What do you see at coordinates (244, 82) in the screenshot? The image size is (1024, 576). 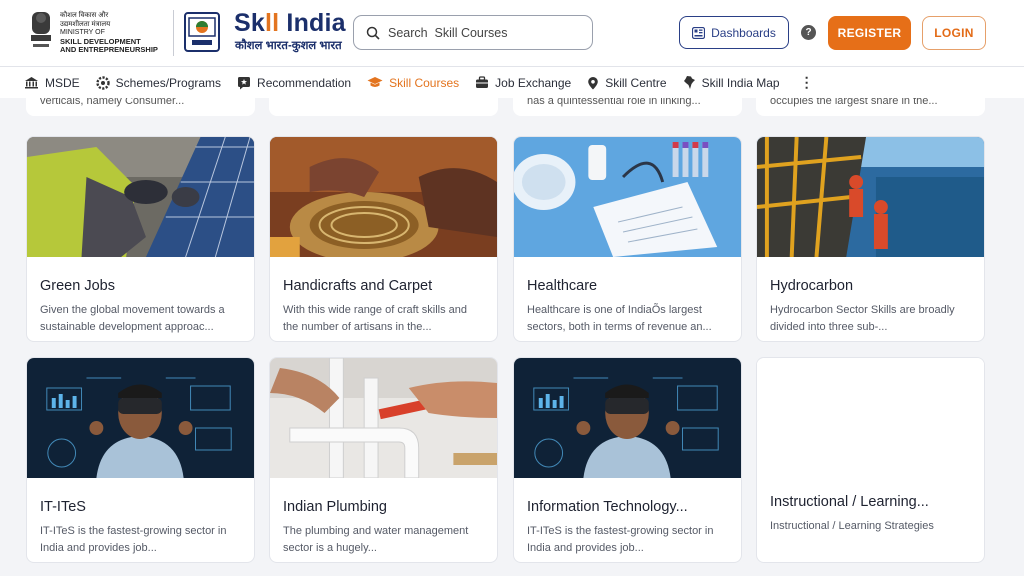 I see `recommendation-icon` at bounding box center [244, 82].